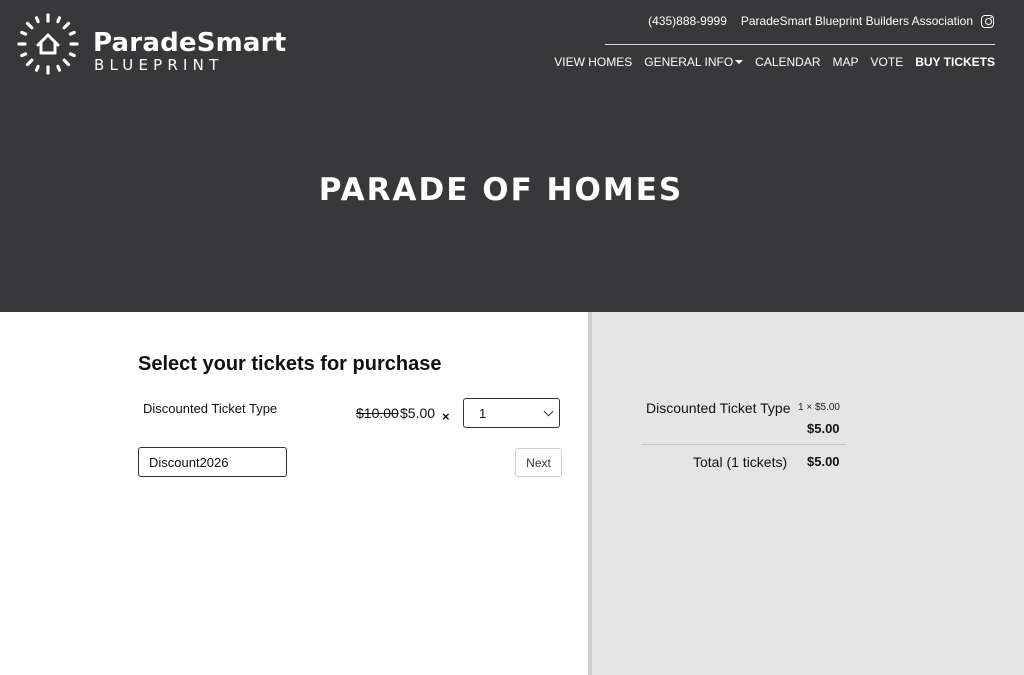 Image resolution: width=1024 pixels, height=675 pixels. Describe the element at coordinates (800, 44) in the screenshot. I see `header-divider` at that location.